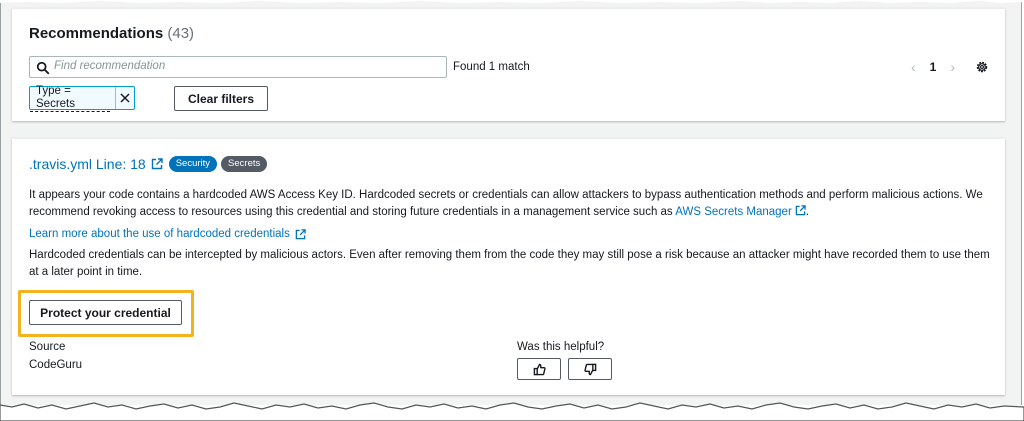 This screenshot has height=421, width=1024. What do you see at coordinates (933, 67) in the screenshot?
I see `page-number: 1` at bounding box center [933, 67].